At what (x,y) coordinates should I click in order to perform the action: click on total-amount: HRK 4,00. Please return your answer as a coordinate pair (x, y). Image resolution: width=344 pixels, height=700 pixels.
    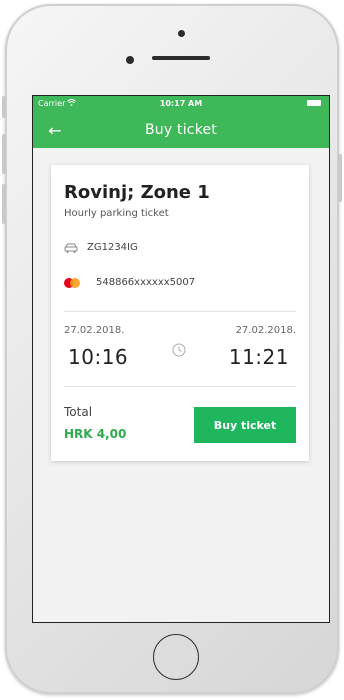
    Looking at the image, I should click on (95, 434).